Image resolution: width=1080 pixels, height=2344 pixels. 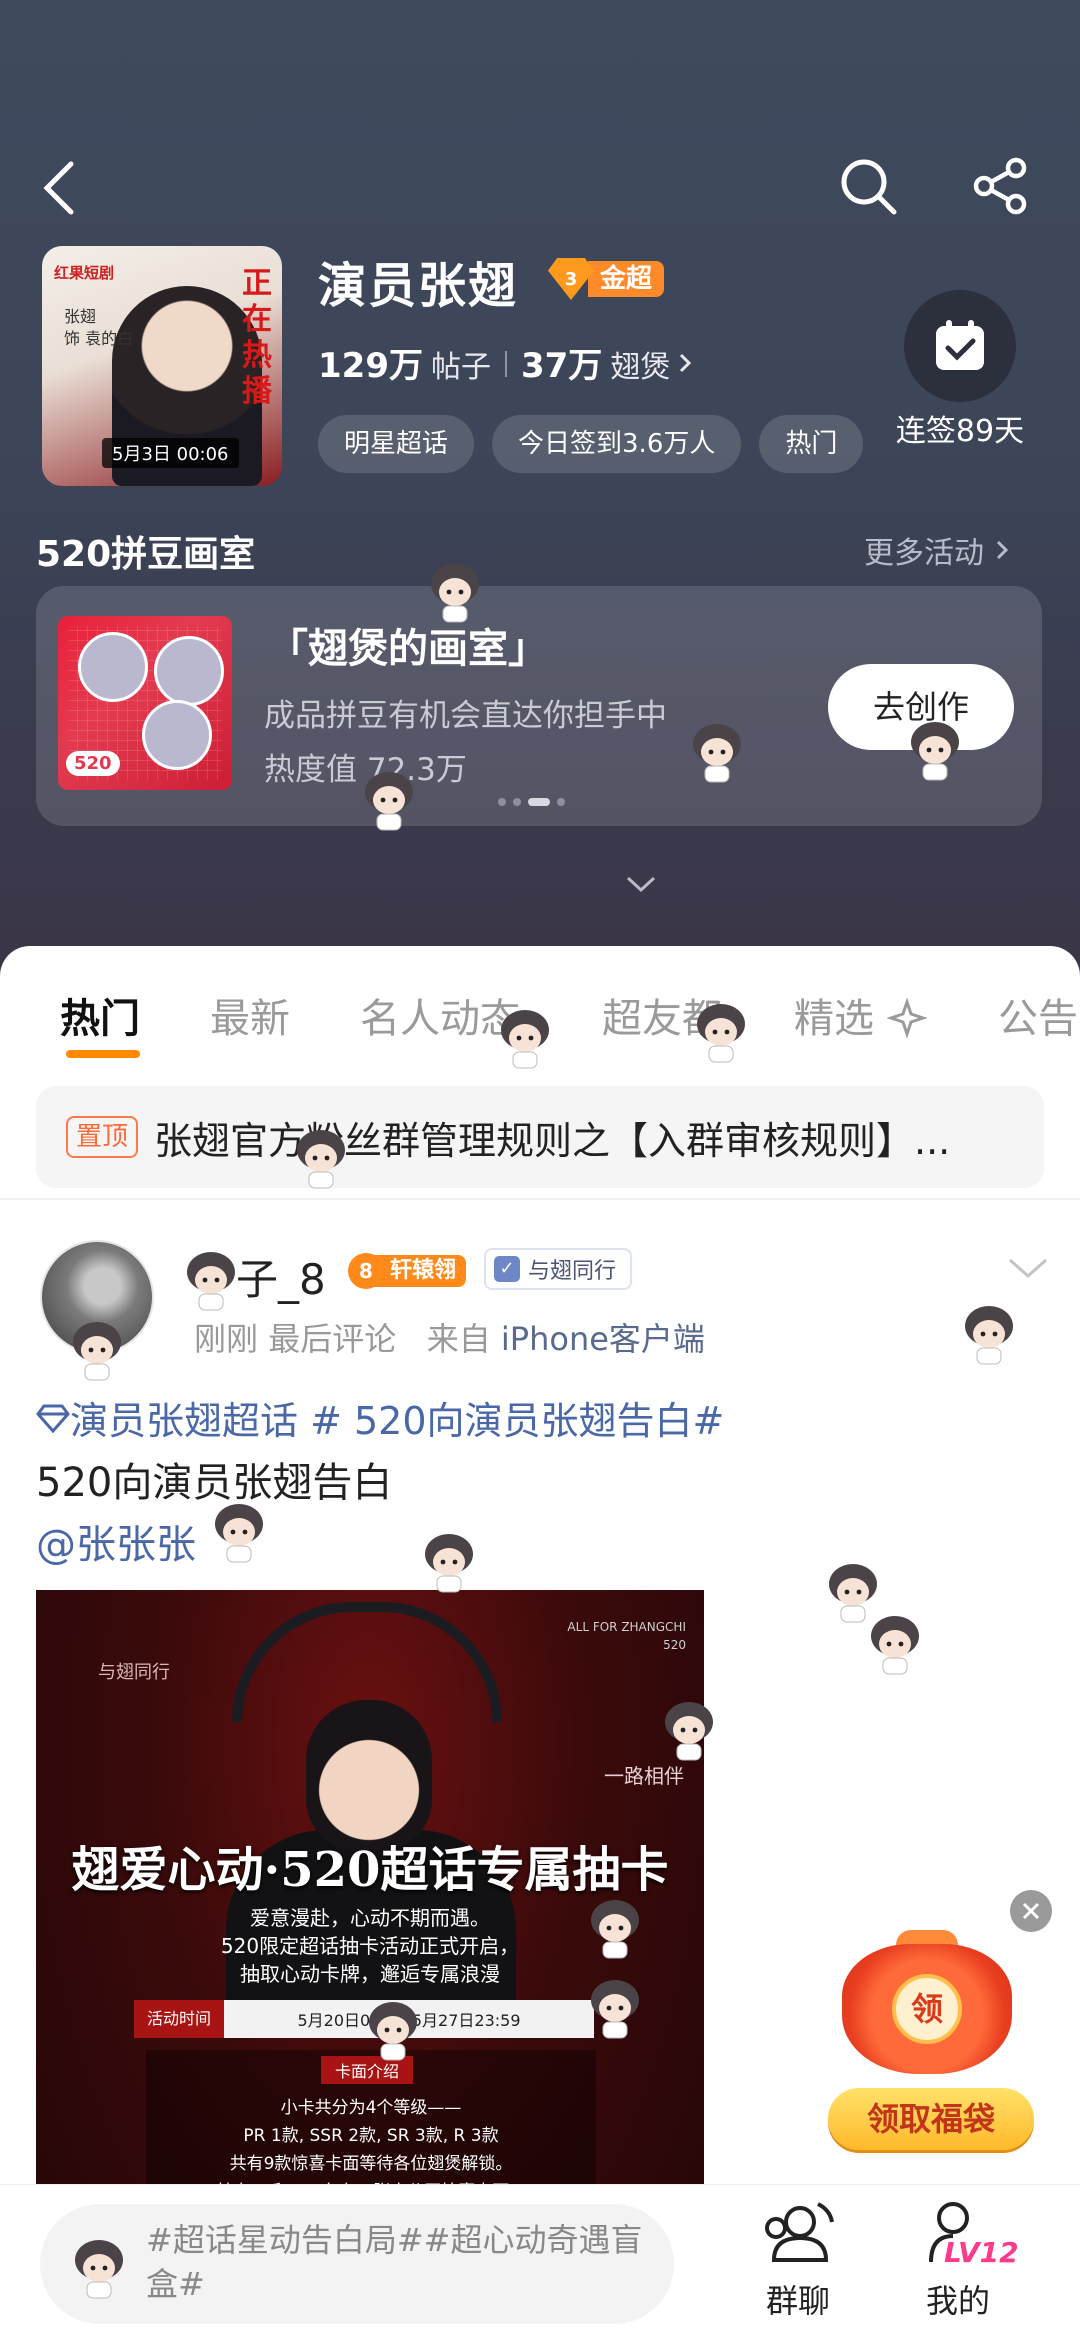 What do you see at coordinates (938, 550) in the screenshot?
I see `more-activities-link: 更多活动` at bounding box center [938, 550].